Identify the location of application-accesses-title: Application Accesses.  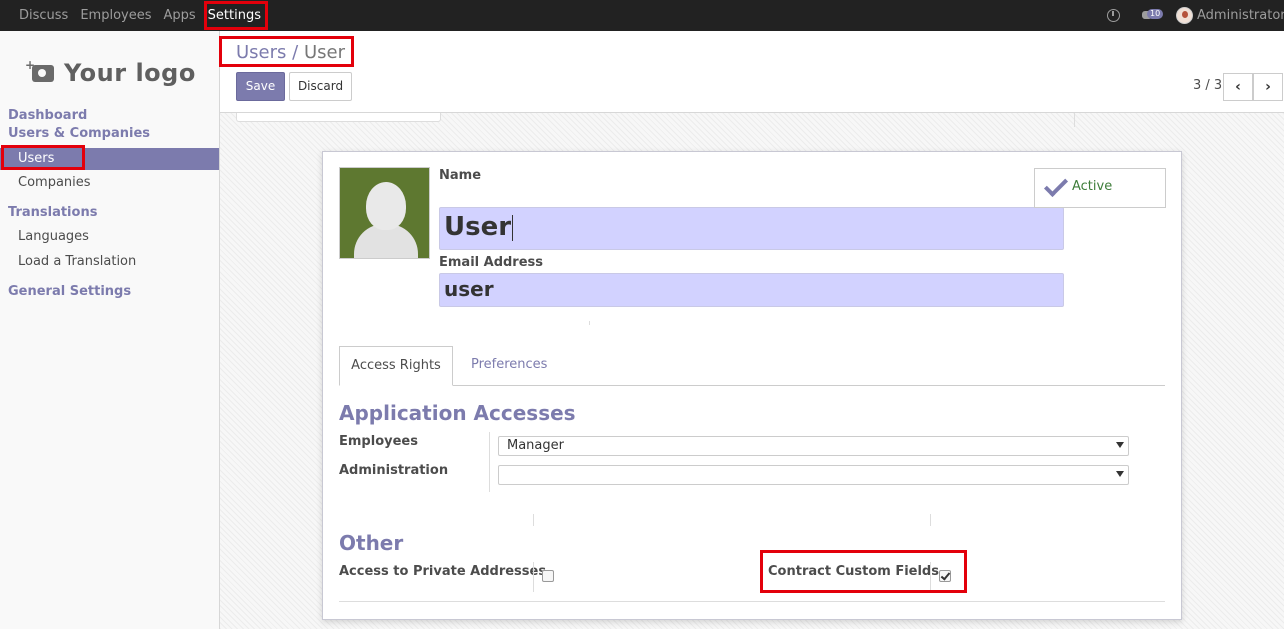
(457, 413).